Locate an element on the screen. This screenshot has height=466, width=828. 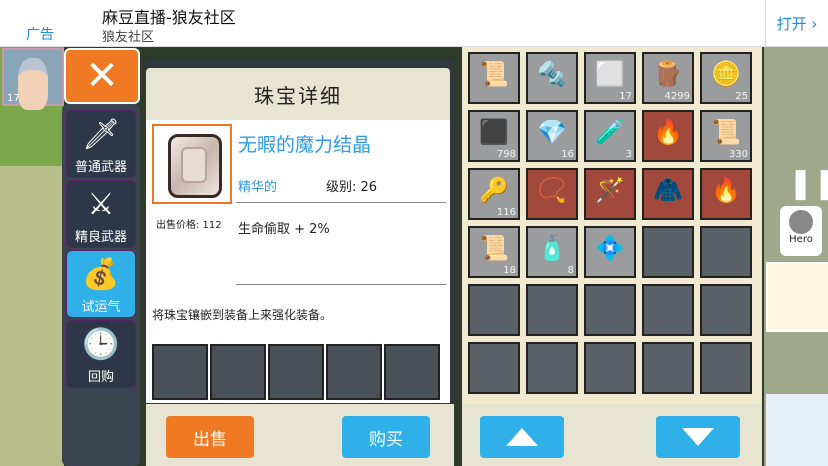
dirt-path is located at coordinates (32, 316).